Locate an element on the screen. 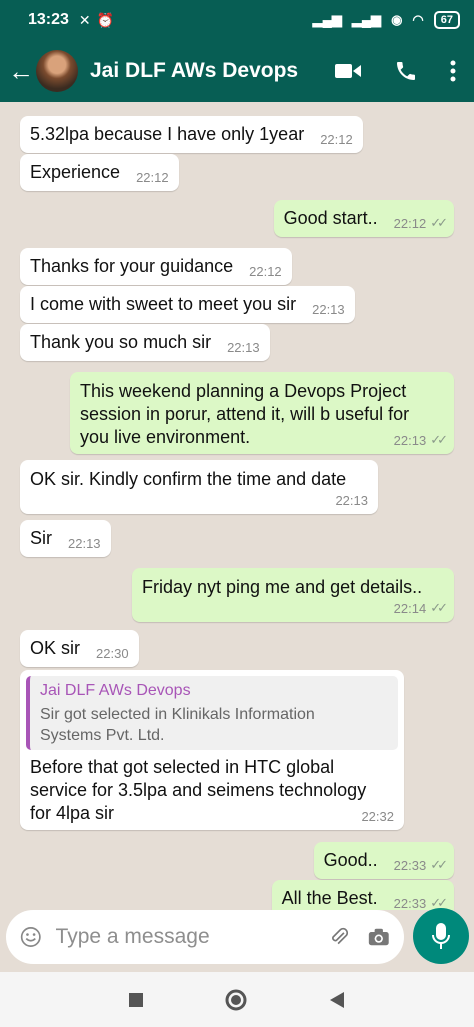 This screenshot has height=1027, width=474. emoji-icon is located at coordinates (31, 937).